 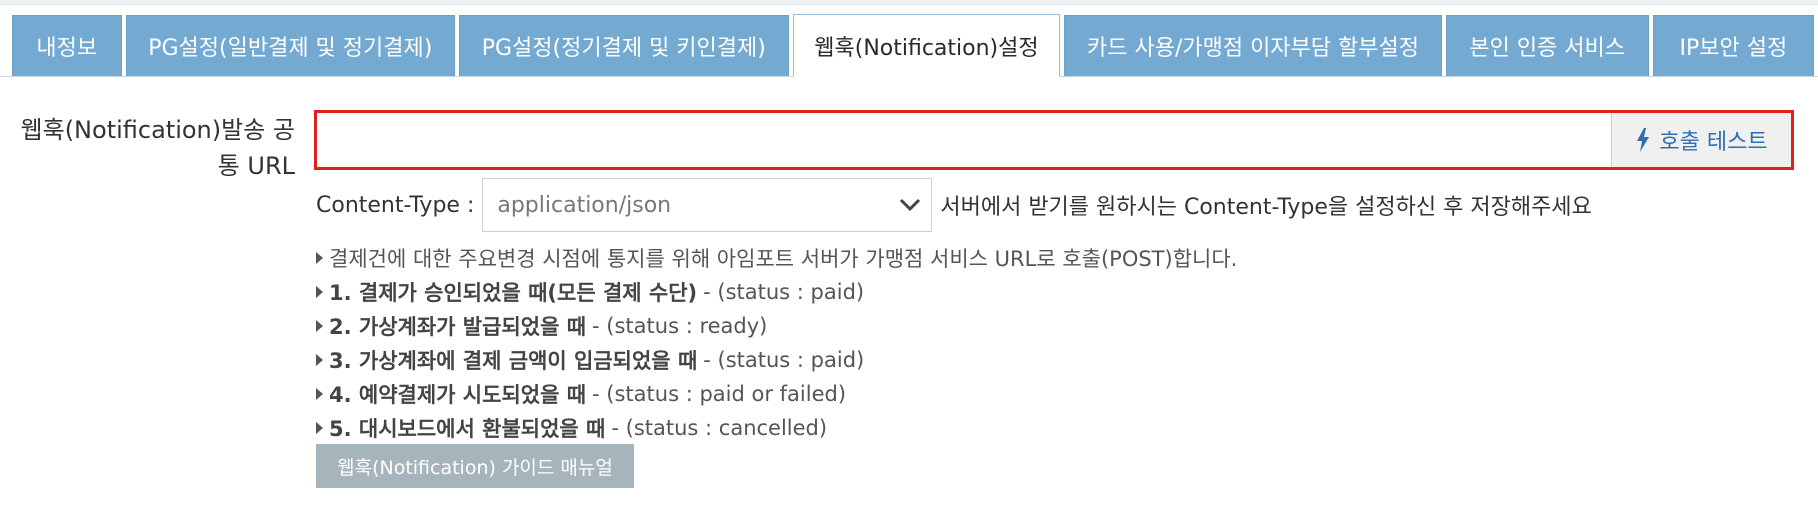 What do you see at coordinates (624, 45) in the screenshot?
I see `tab-pg-settings-keyin: PG설정(정기결제 및 키인결제)` at bounding box center [624, 45].